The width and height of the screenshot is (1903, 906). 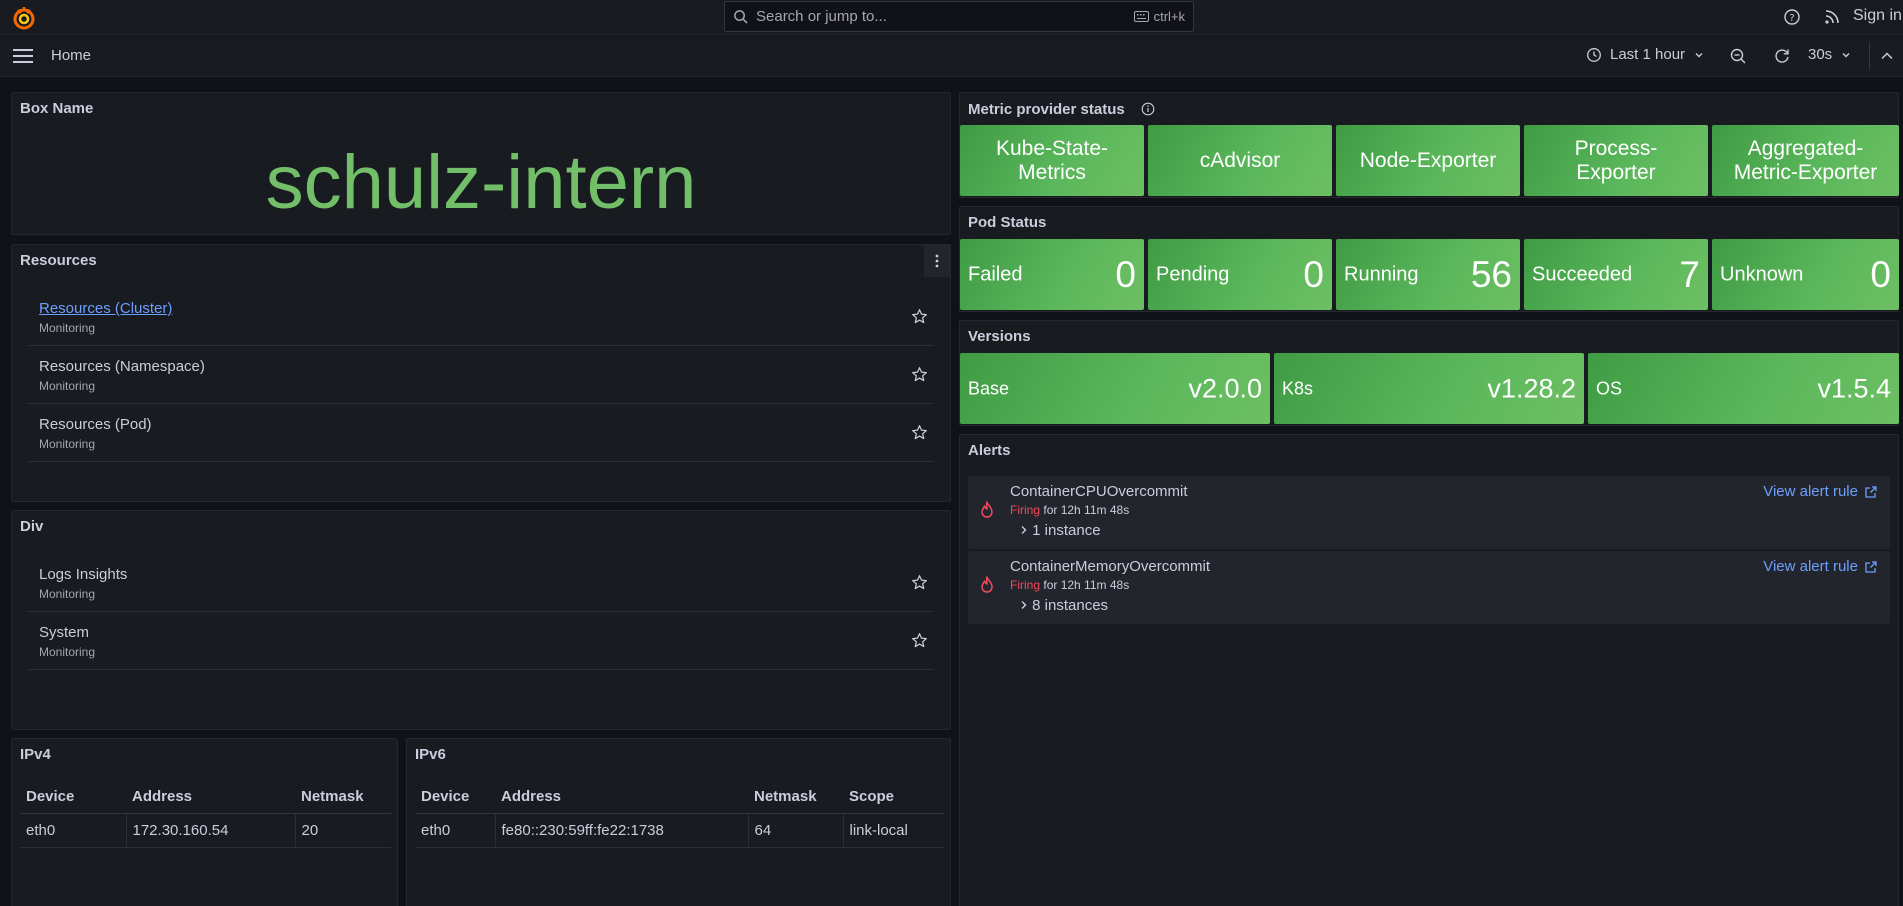 What do you see at coordinates (1616, 160) in the screenshot?
I see `provider-tile-process-exporter: Process- Exporter` at bounding box center [1616, 160].